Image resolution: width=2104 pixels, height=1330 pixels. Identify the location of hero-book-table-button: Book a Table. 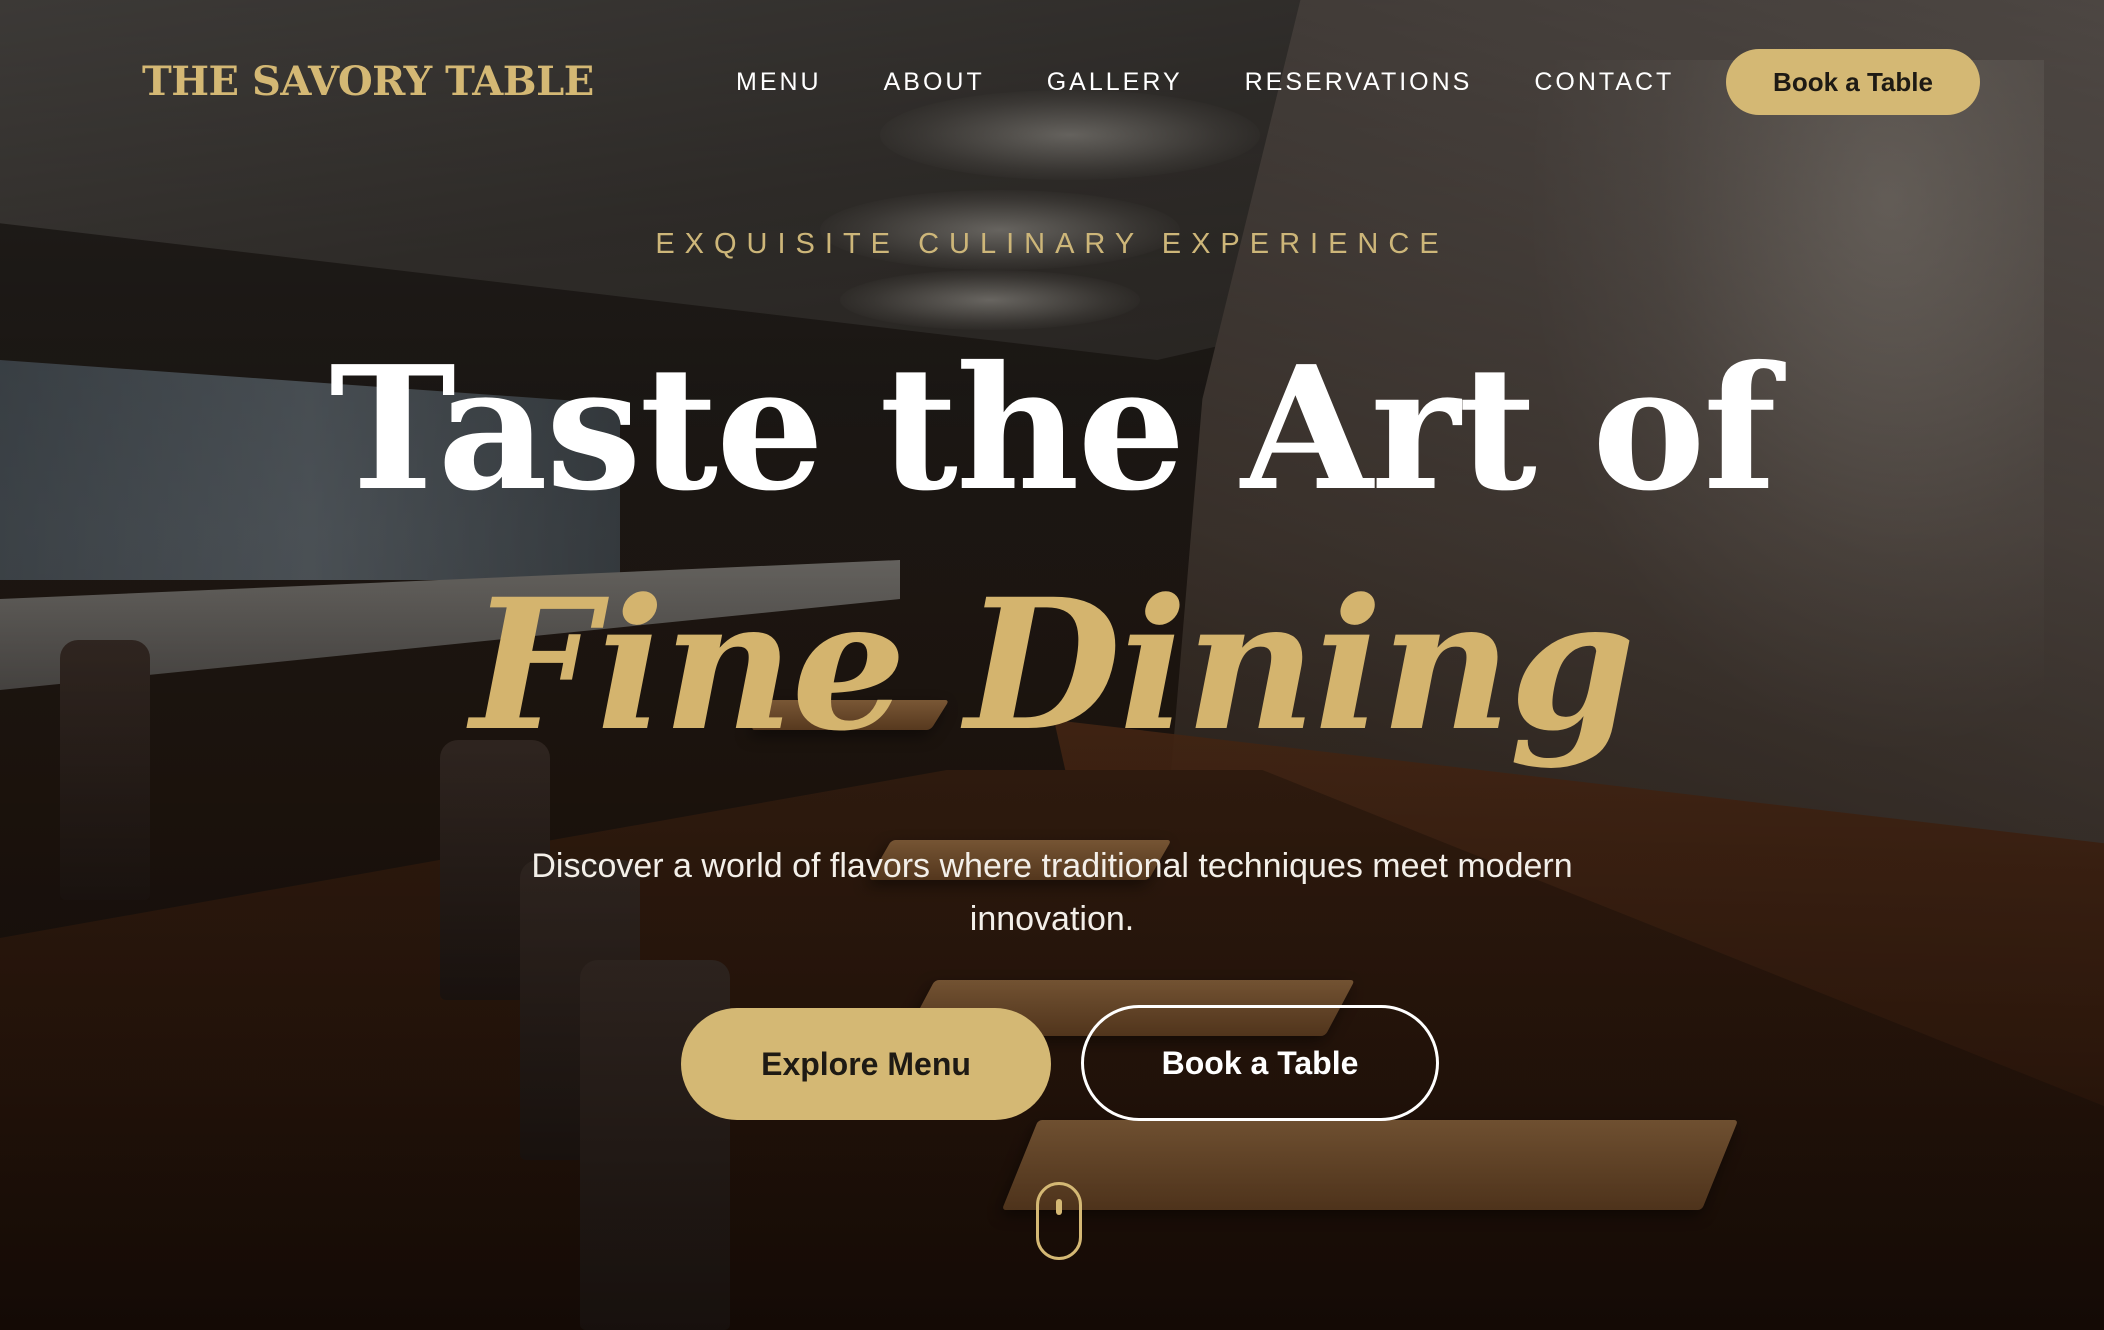
(1260, 1063).